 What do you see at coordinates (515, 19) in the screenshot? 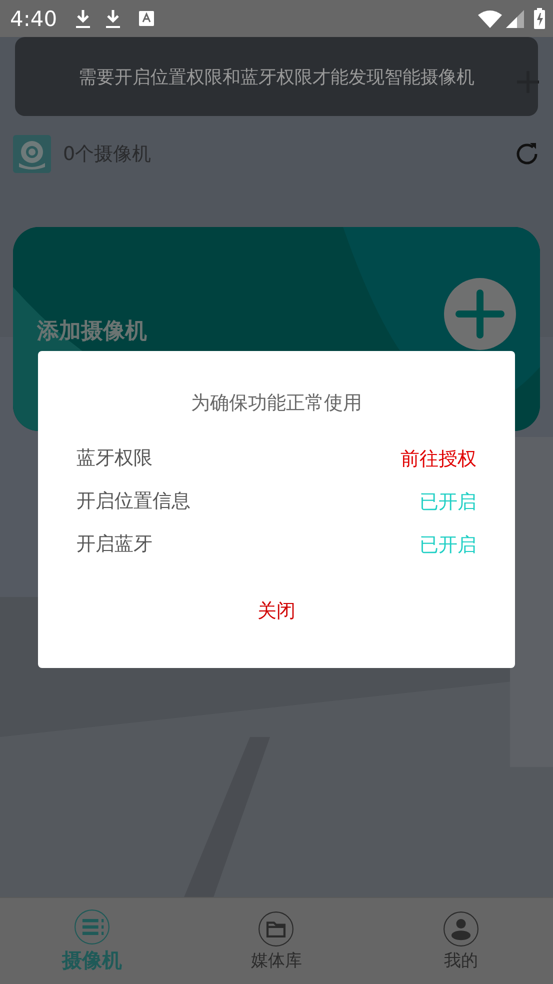
I see `signal-icon` at bounding box center [515, 19].